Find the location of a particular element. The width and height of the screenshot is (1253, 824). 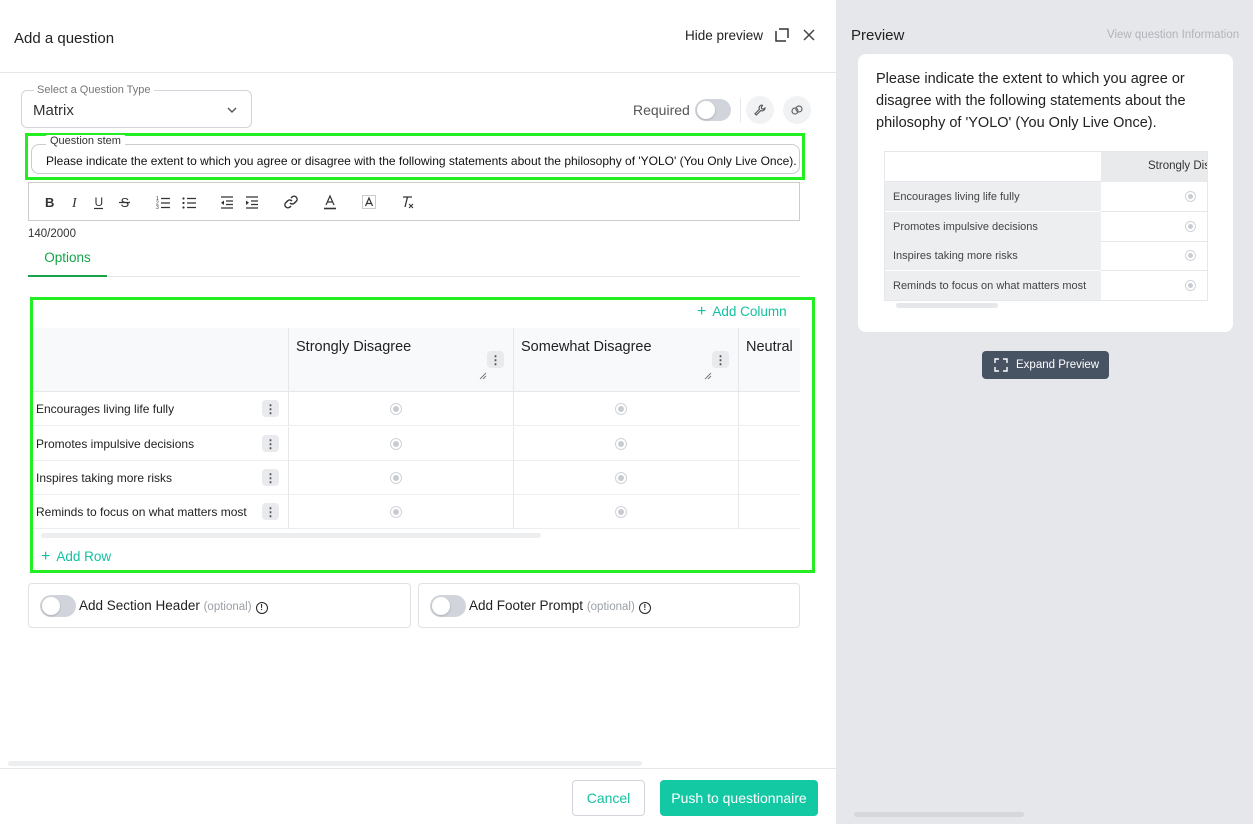

svg-text: U is located at coordinates (99, 202).